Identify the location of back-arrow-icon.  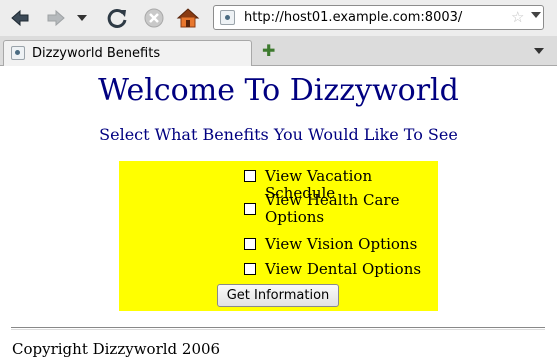
(20, 18).